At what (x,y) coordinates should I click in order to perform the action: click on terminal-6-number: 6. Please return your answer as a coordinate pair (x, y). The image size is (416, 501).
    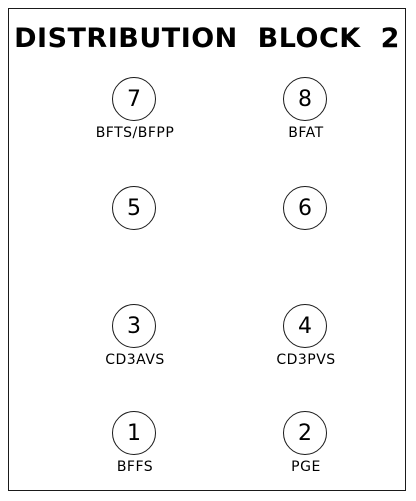
    Looking at the image, I should click on (305, 208).